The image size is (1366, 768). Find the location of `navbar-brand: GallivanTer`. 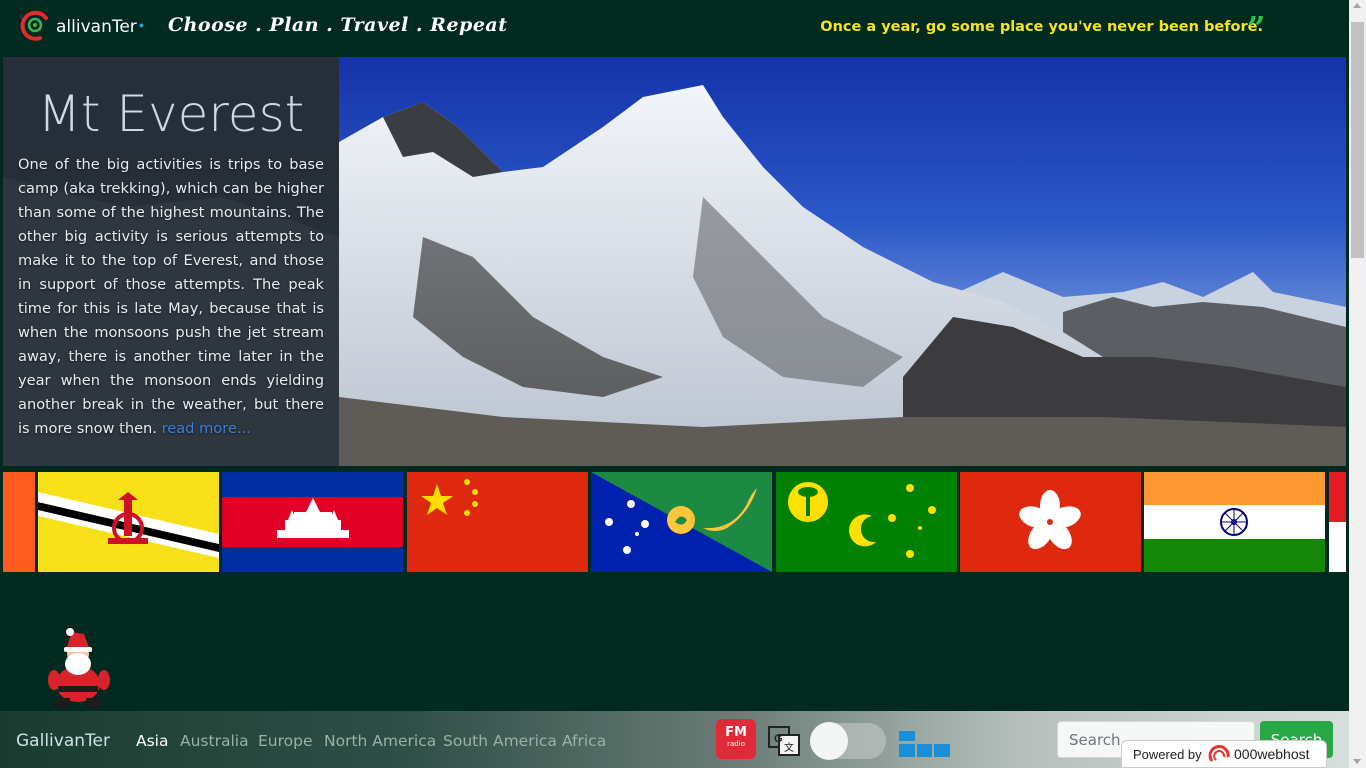

navbar-brand: GallivanTer is located at coordinates (63, 741).